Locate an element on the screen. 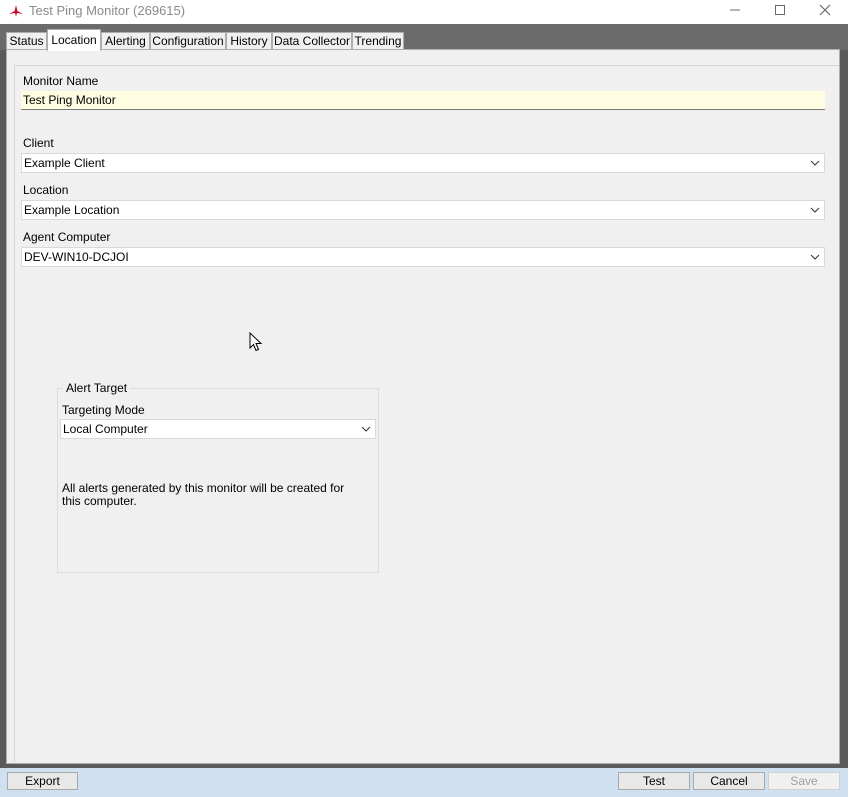 This screenshot has height=797, width=850. agent-computer-label: Agent Computer is located at coordinates (67, 237).